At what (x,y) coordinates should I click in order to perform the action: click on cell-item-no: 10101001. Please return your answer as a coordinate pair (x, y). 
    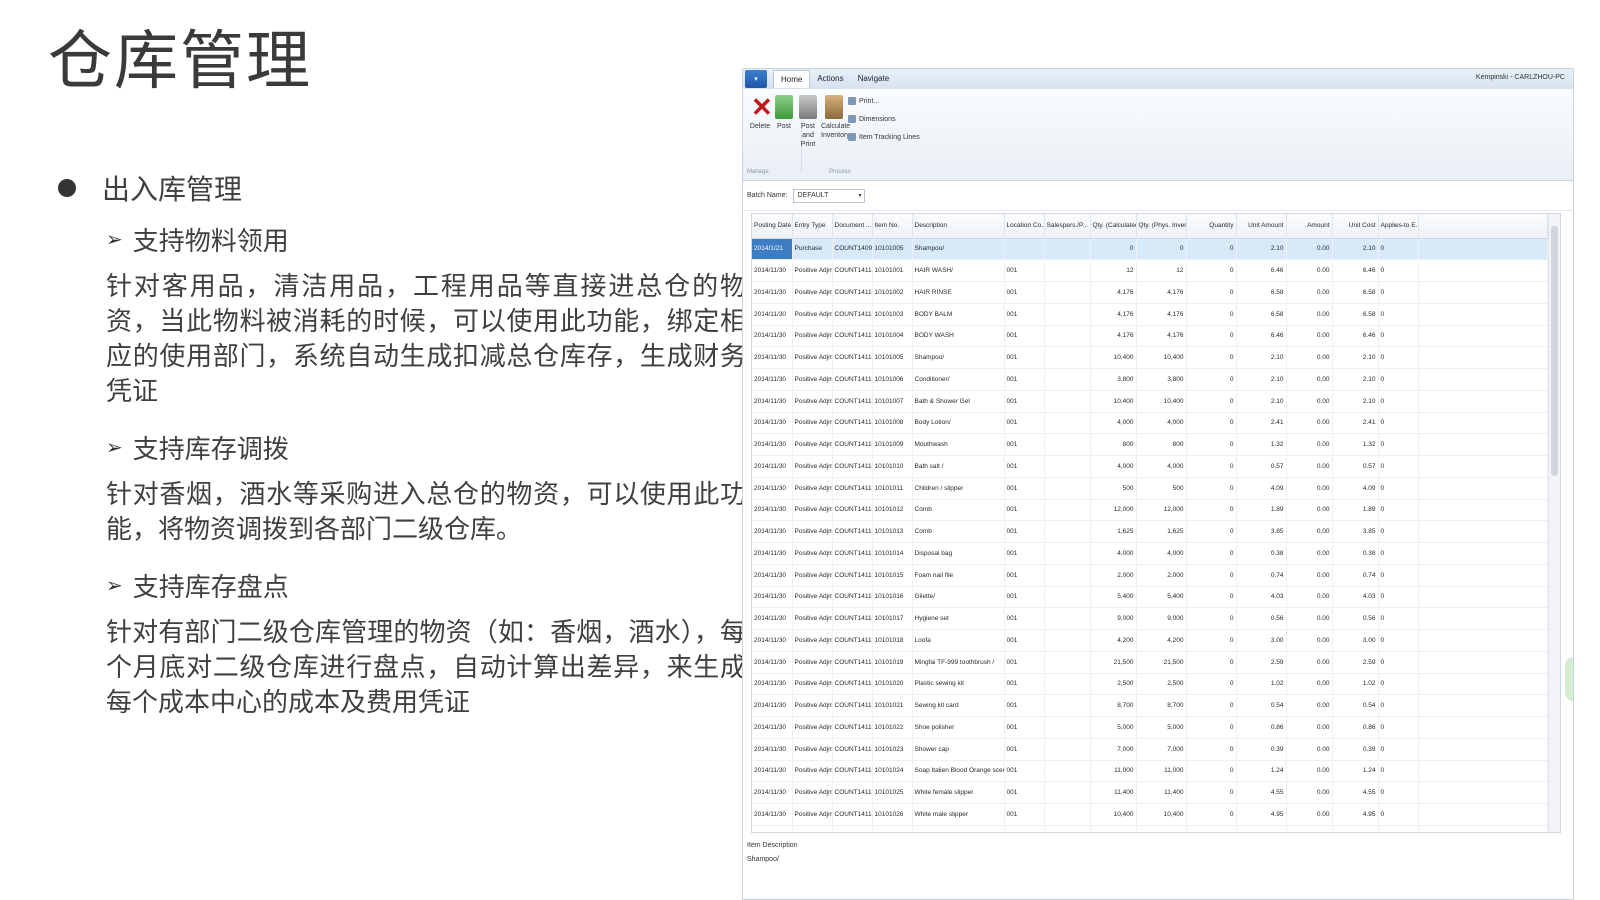
    Looking at the image, I should click on (892, 270).